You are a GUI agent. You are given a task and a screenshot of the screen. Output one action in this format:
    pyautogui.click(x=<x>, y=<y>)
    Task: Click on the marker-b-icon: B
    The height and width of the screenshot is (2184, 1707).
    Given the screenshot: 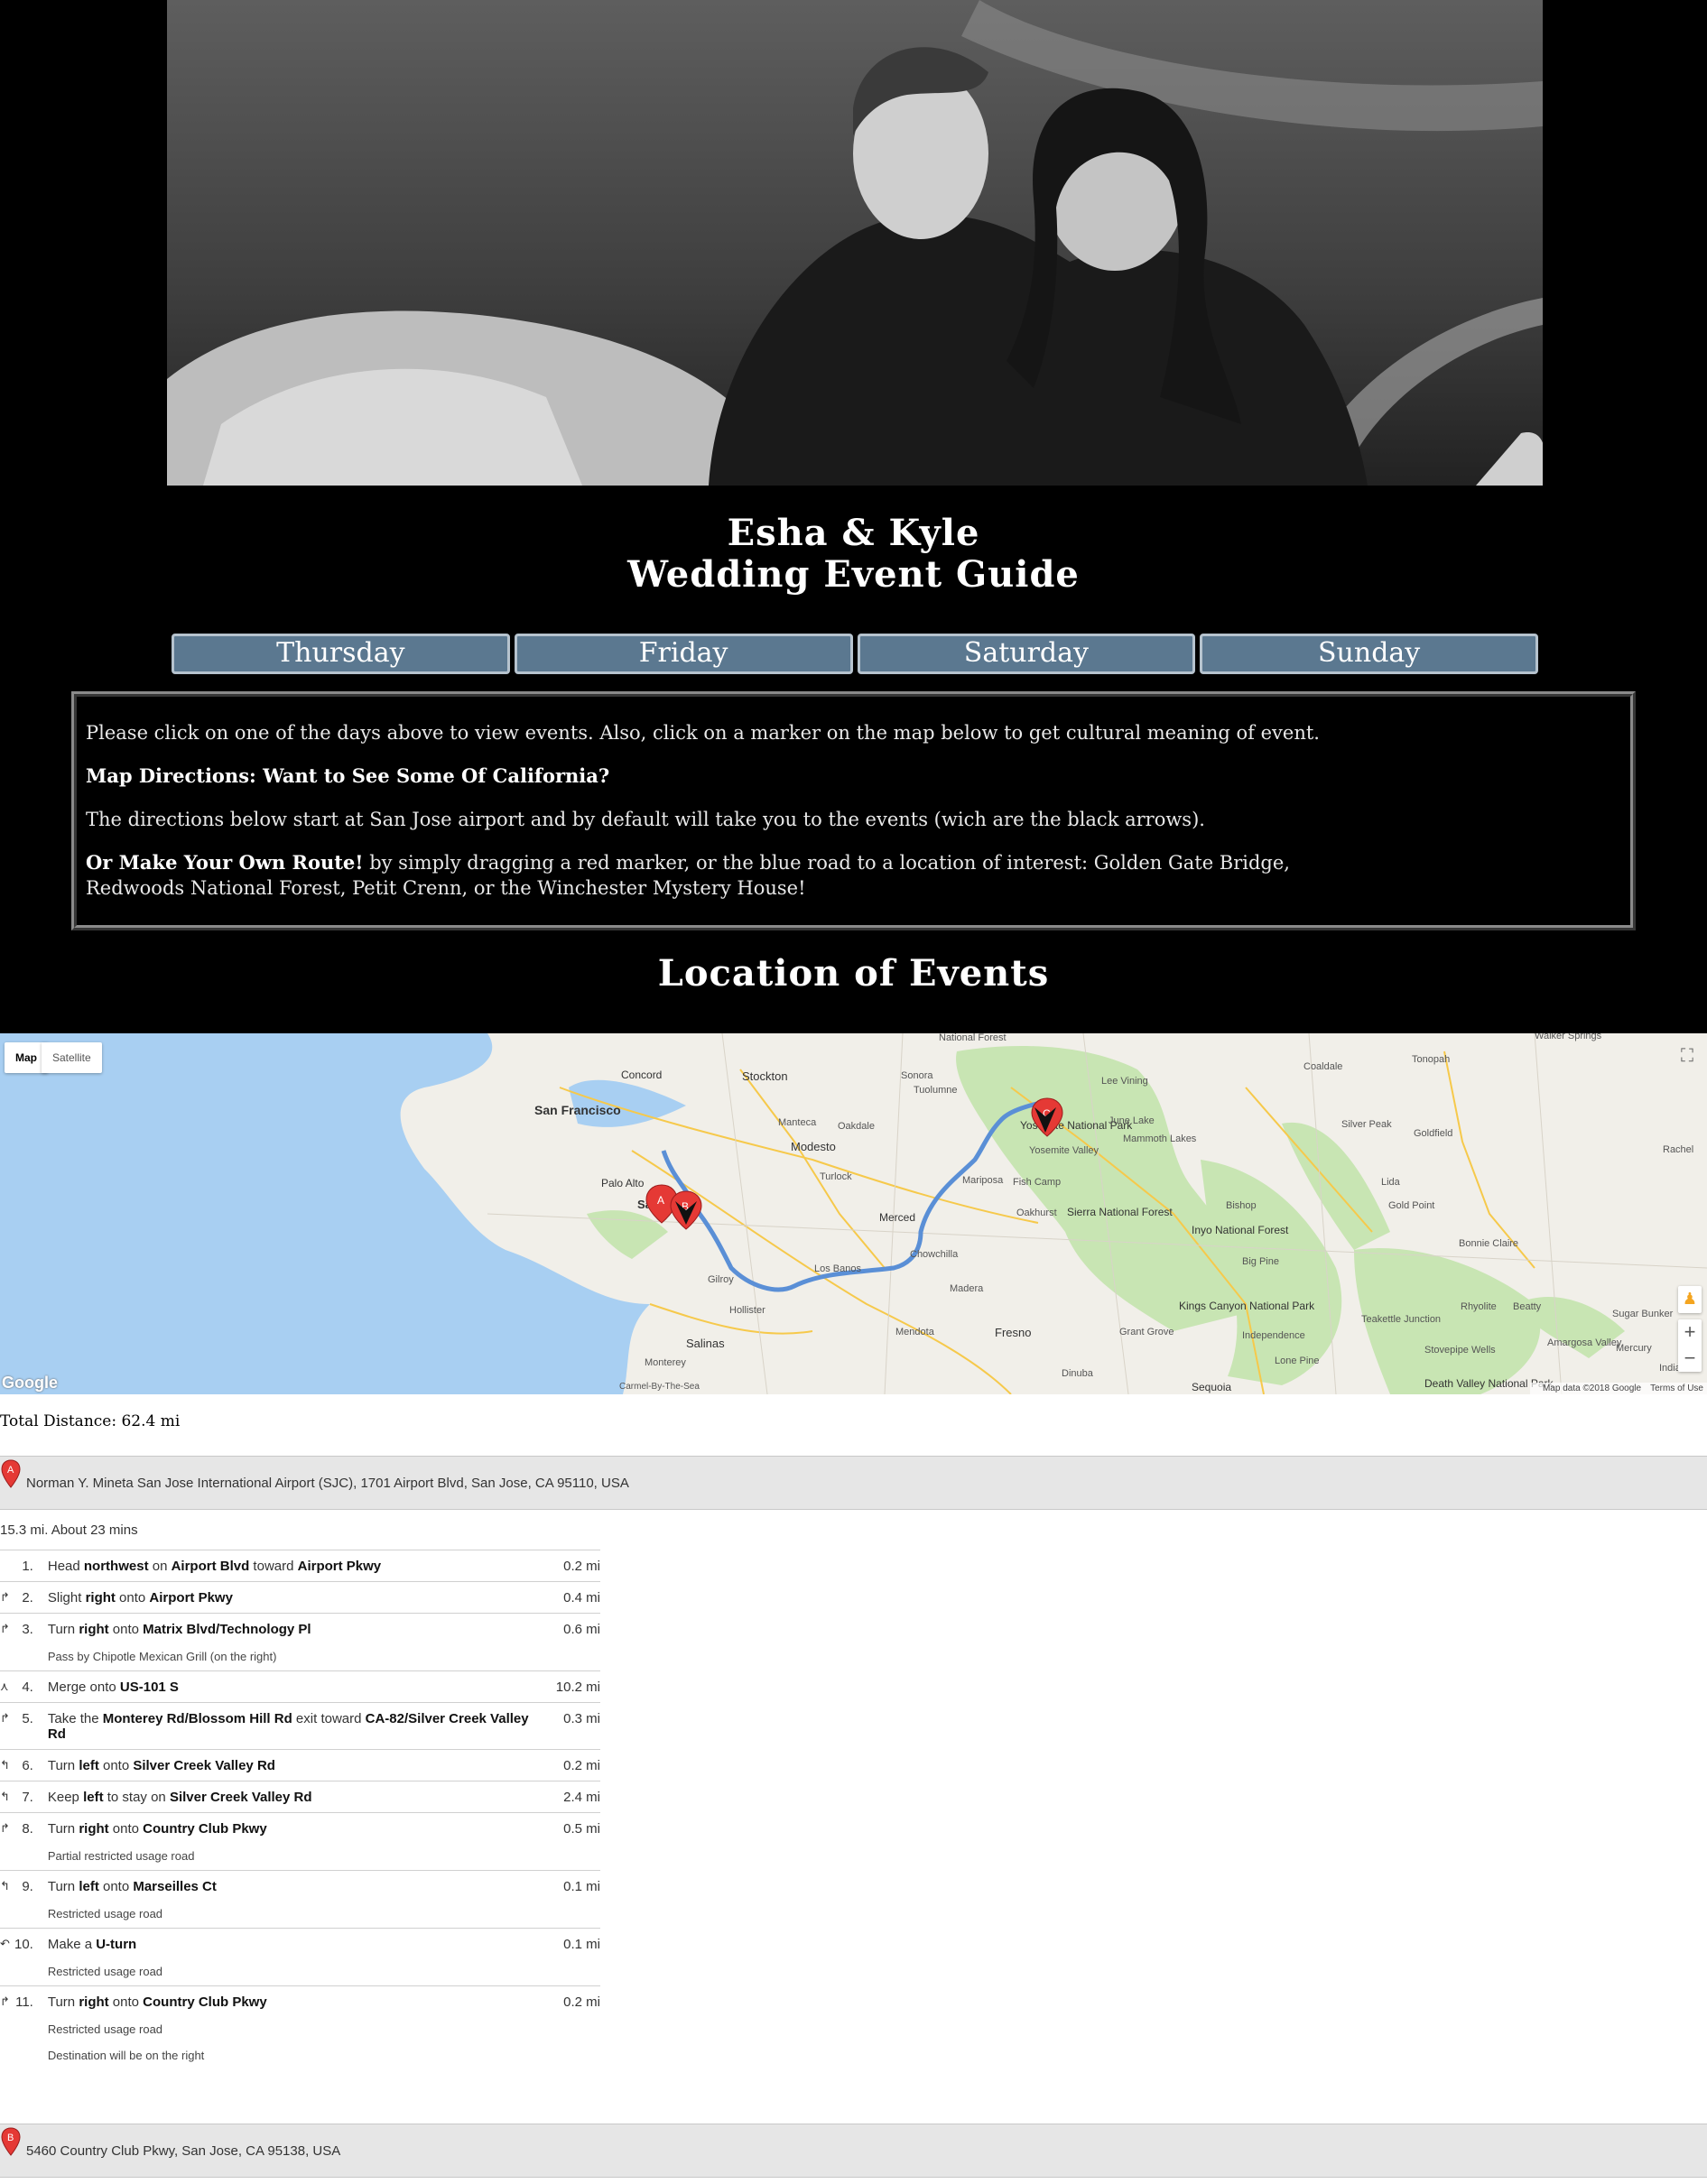 What is the action you would take?
    pyautogui.click(x=11, y=2141)
    